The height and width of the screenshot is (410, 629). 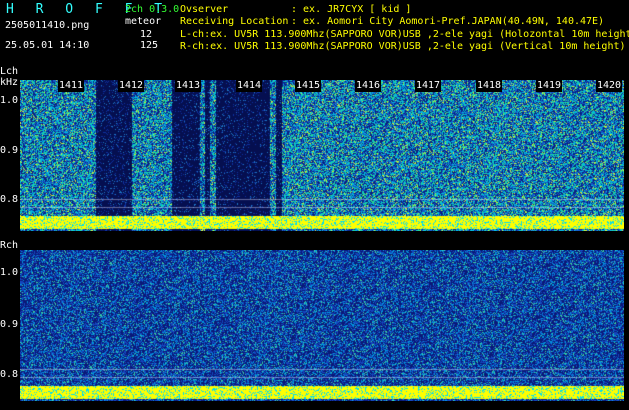 I want to click on location-label: Receiving Location, so click(x=234, y=21).